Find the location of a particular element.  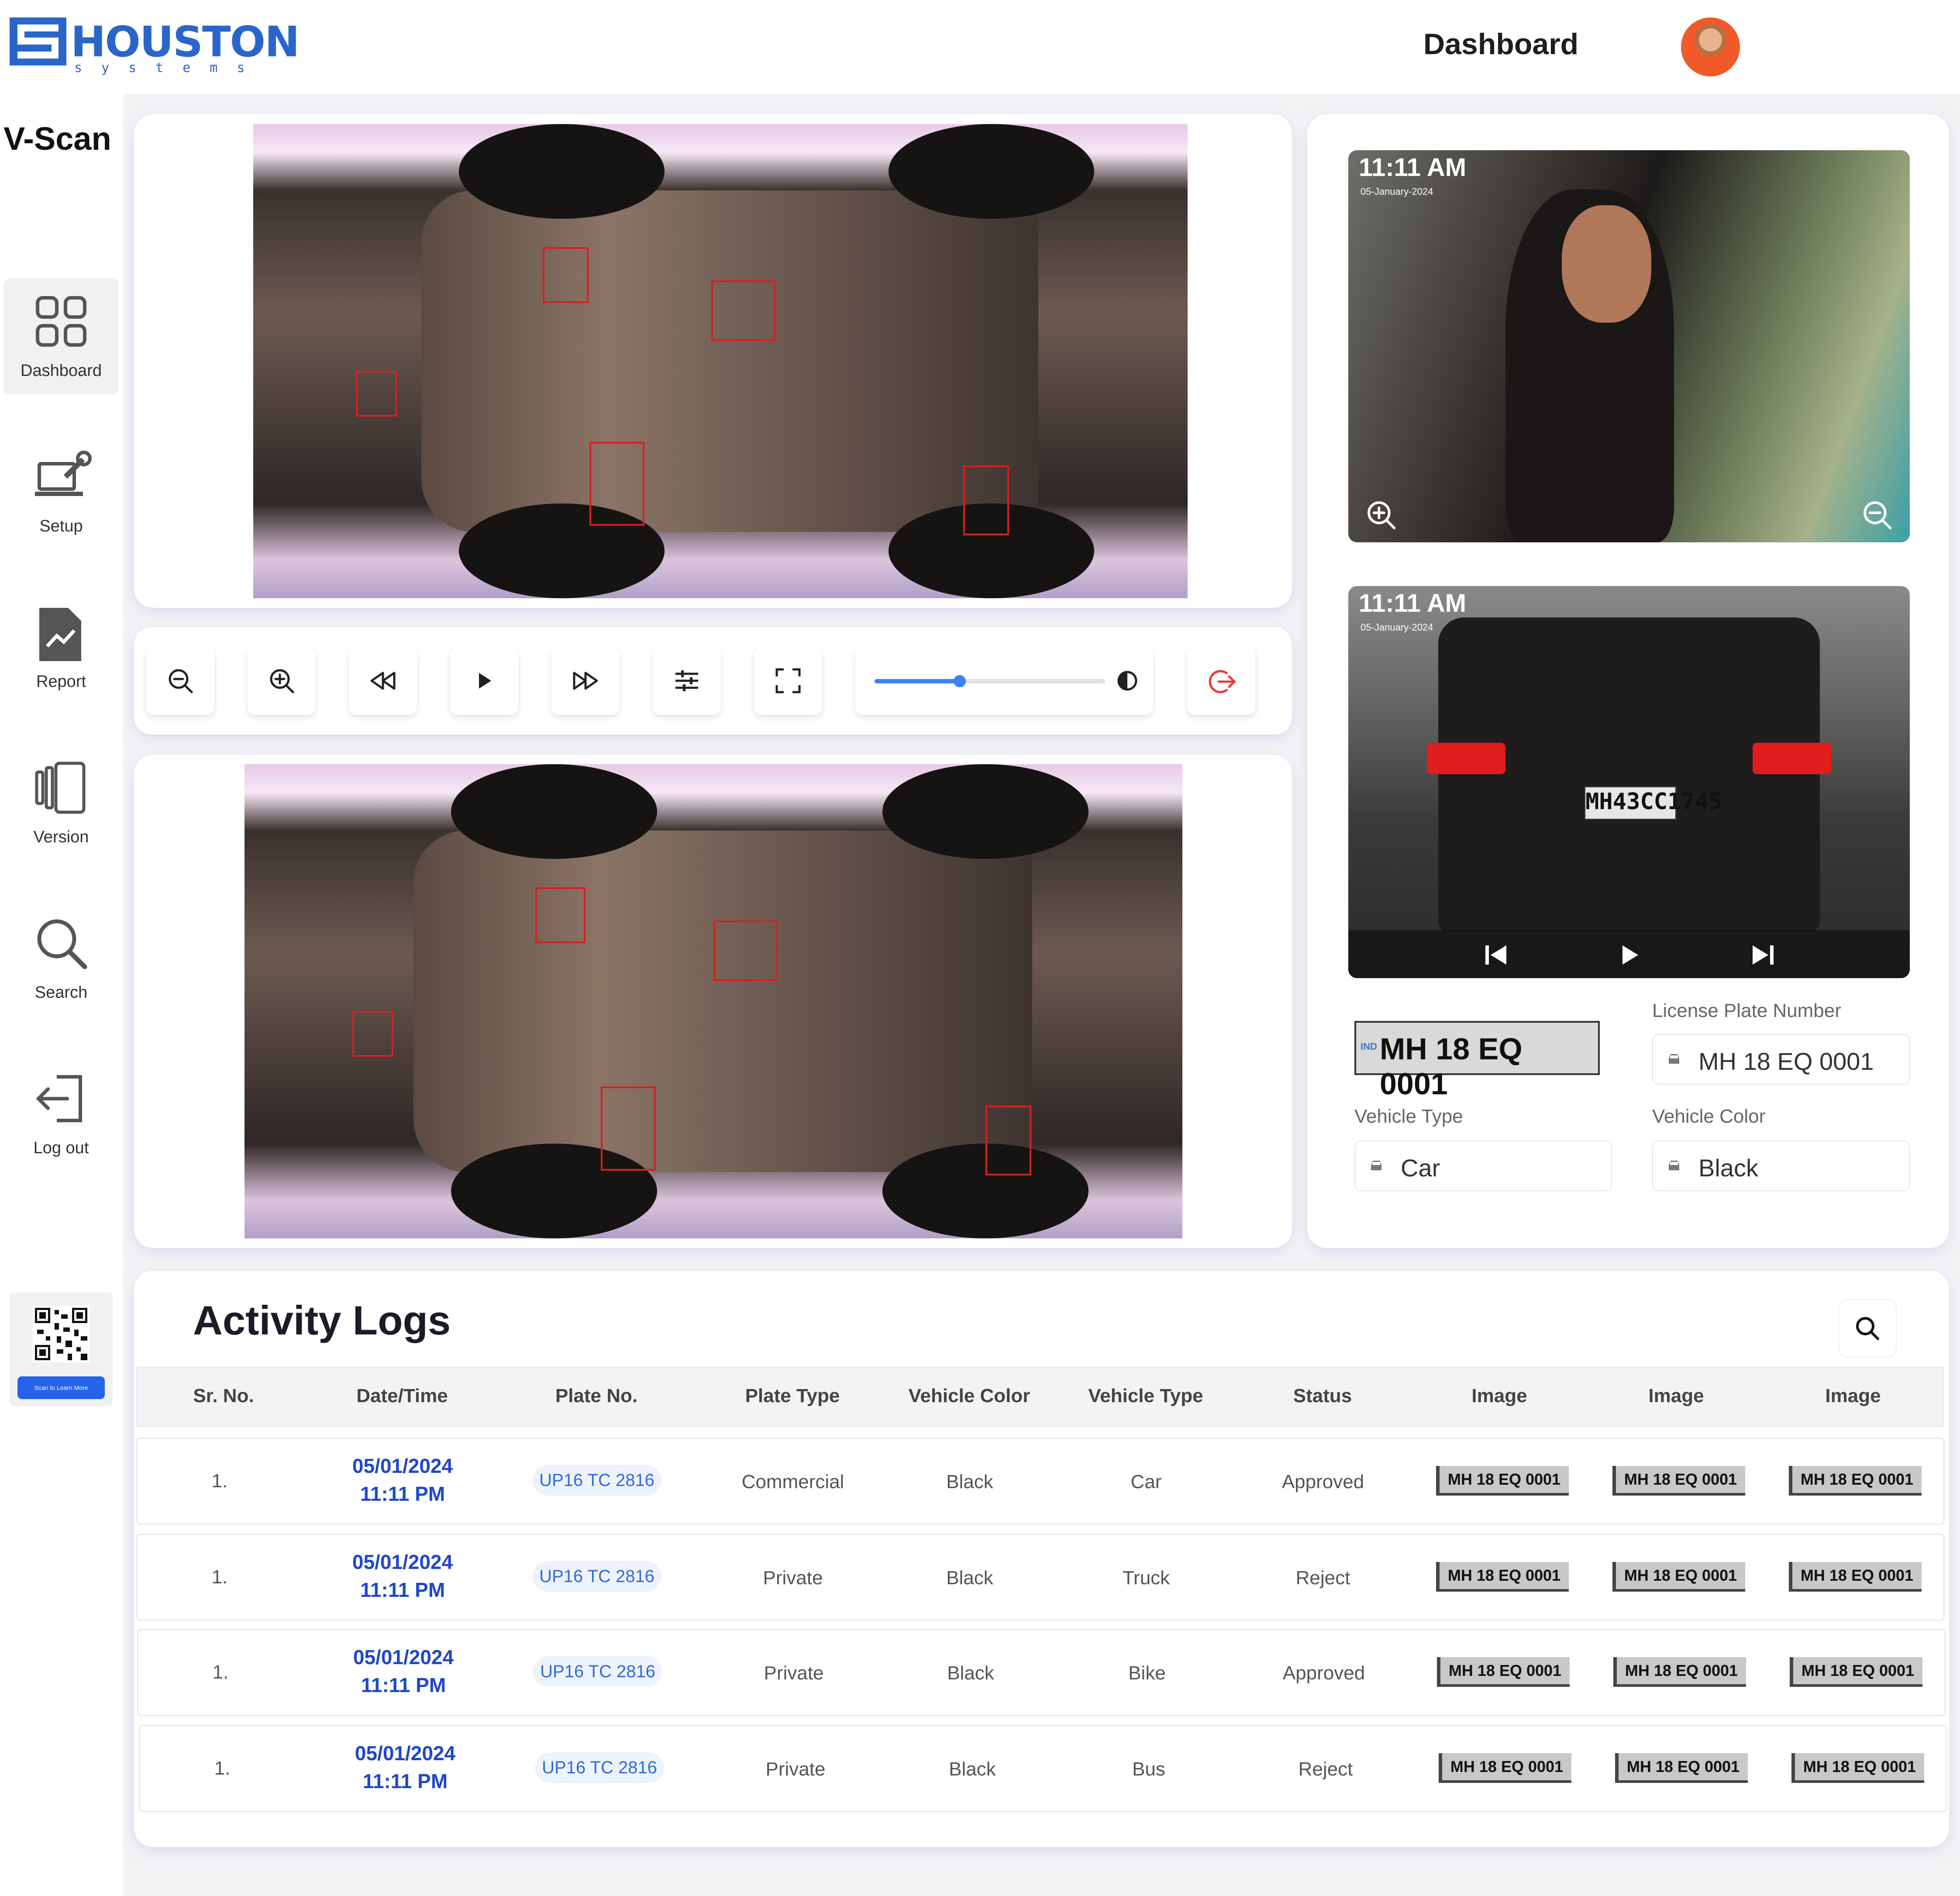

row-sr-no: 1. is located at coordinates (222, 1768).